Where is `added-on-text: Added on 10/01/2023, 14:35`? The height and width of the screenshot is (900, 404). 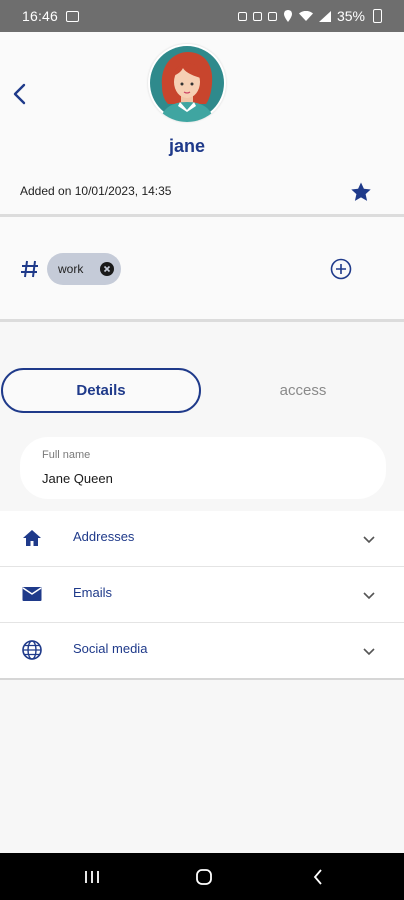
added-on-text: Added on 10/01/2023, 14:35 is located at coordinates (96, 191).